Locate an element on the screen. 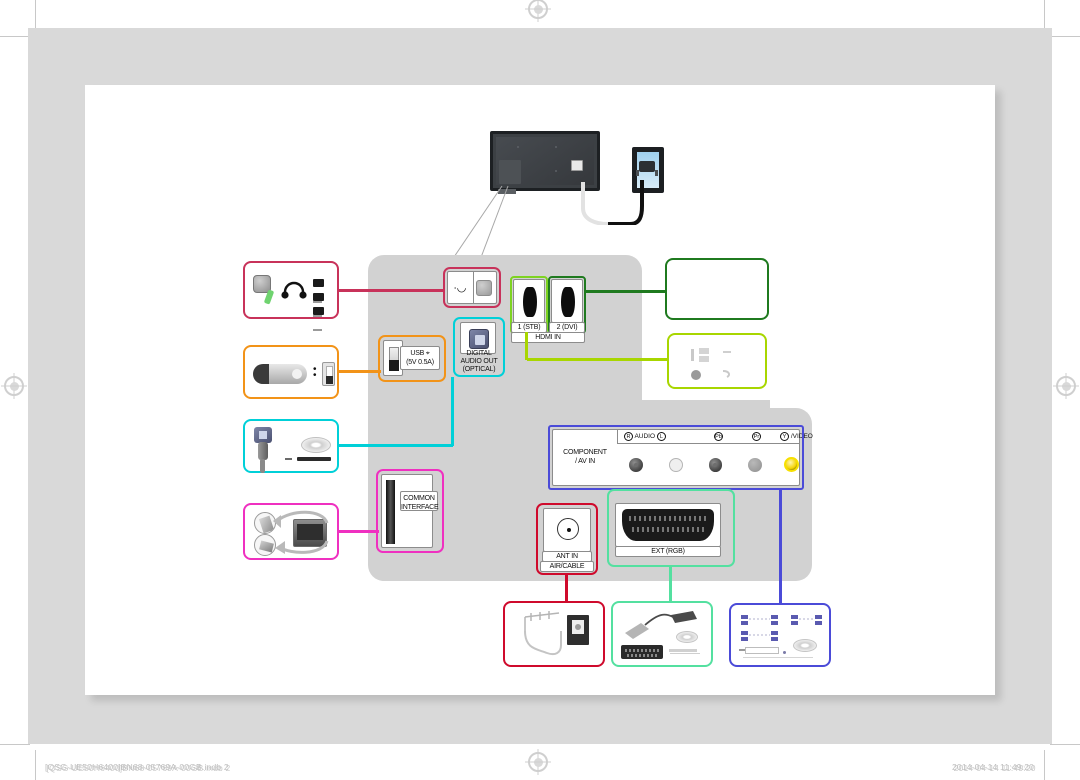 The image size is (1080, 780). highlight-ring-optical is located at coordinates (479, 347).